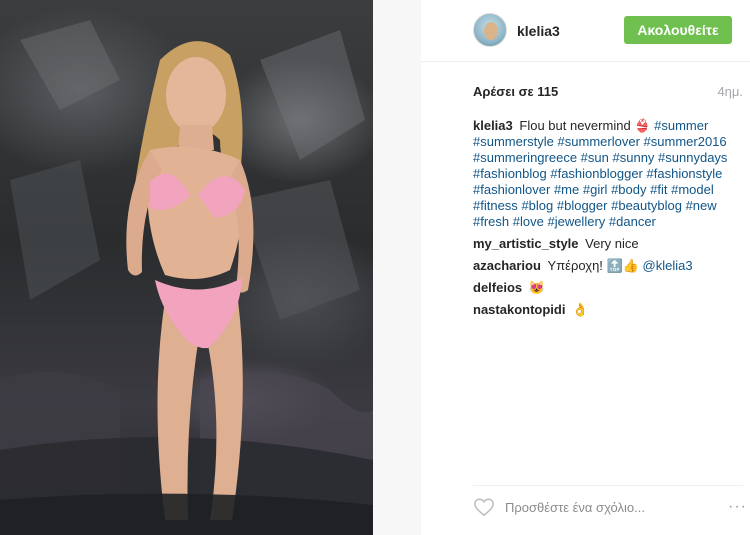 The width and height of the screenshot is (750, 535). Describe the element at coordinates (566, 189) in the screenshot. I see `hashtag-link: #me` at that location.